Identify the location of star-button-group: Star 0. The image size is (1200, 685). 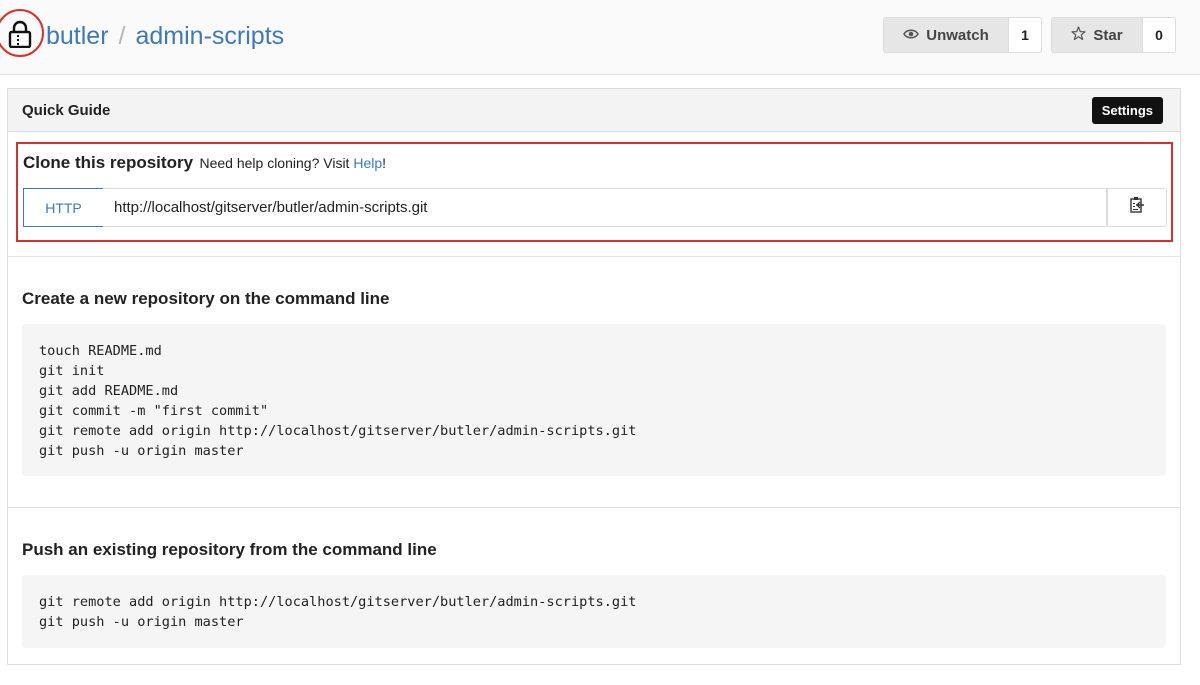
(1113, 35).